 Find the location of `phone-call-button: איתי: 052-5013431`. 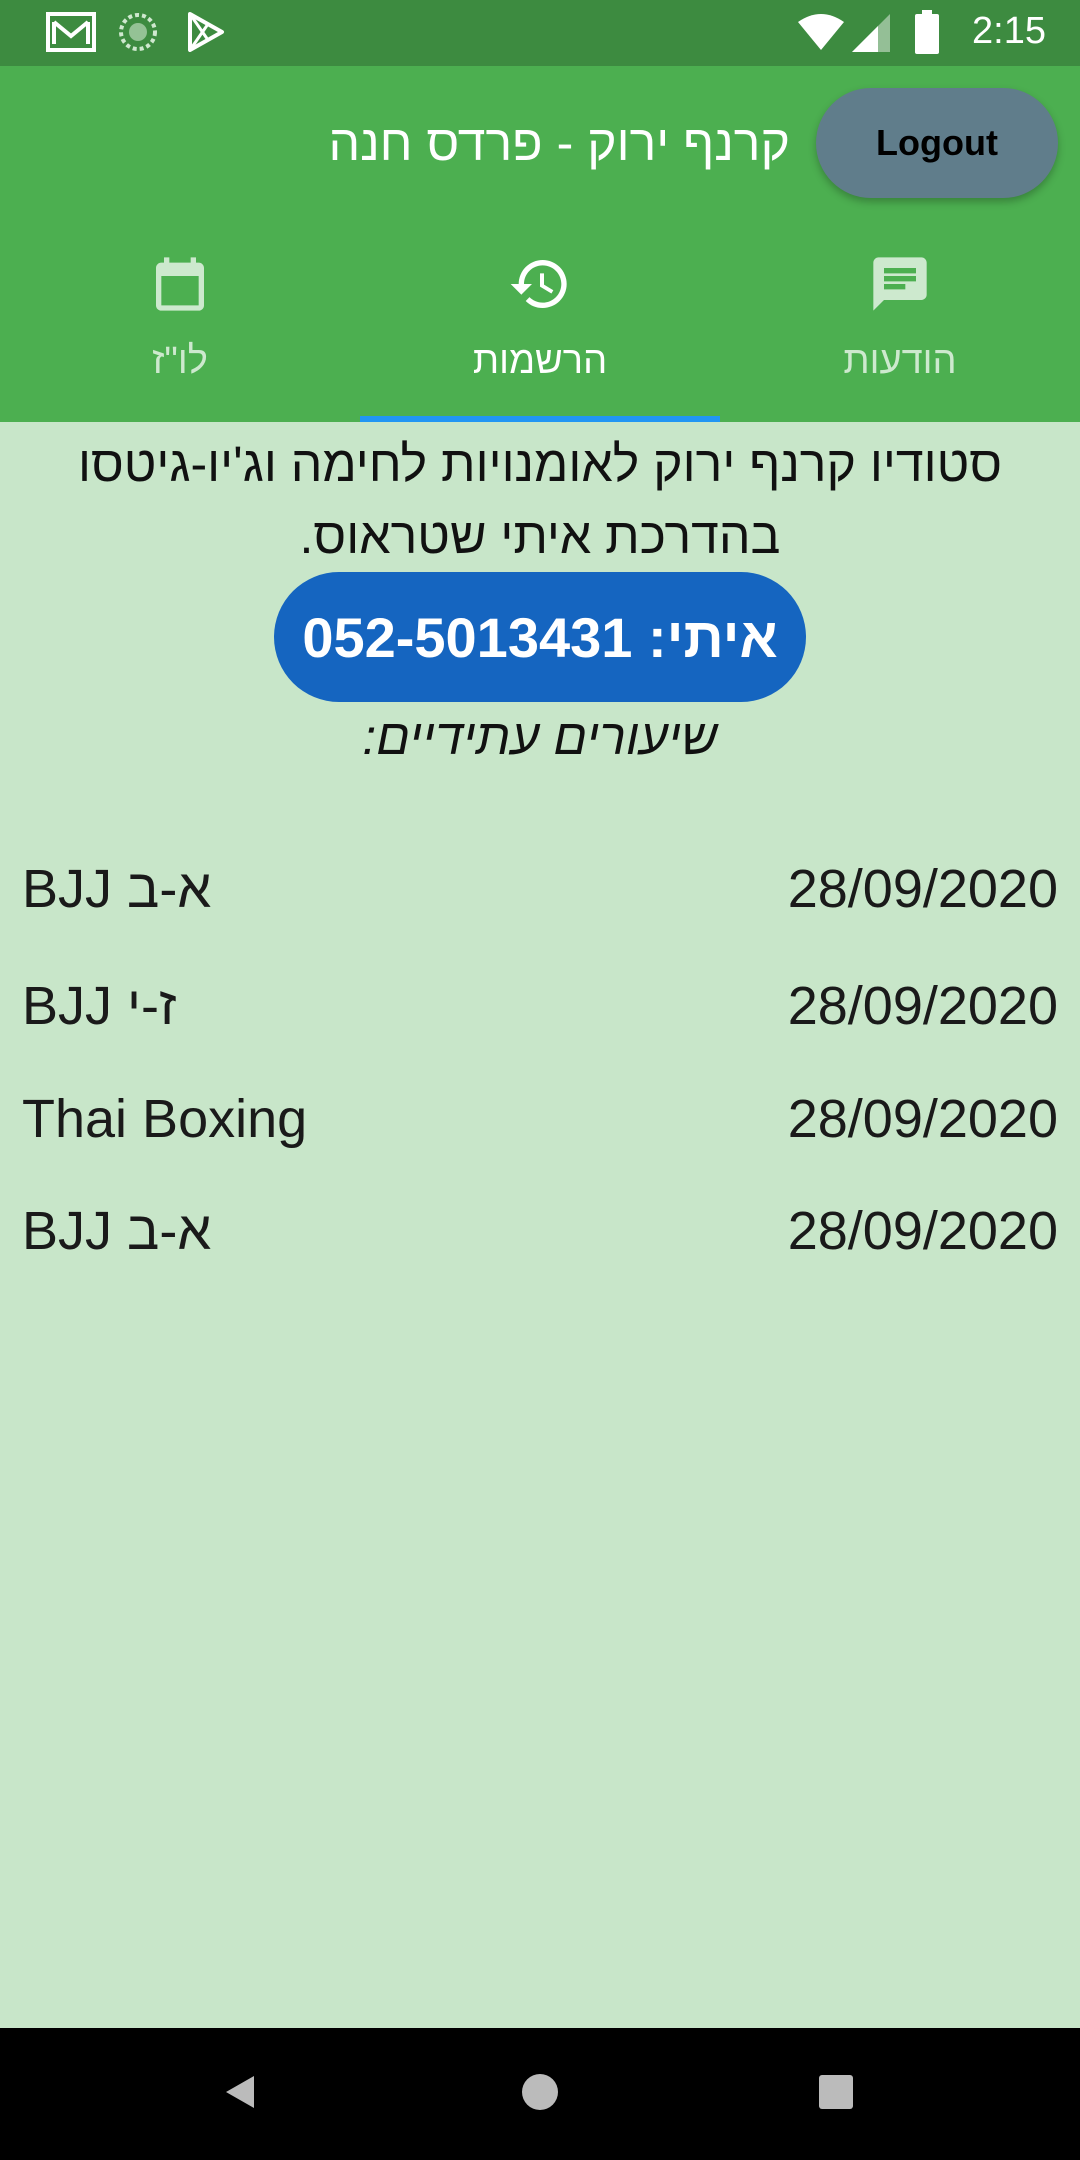

phone-call-button: איתי: 052-5013431 is located at coordinates (540, 637).